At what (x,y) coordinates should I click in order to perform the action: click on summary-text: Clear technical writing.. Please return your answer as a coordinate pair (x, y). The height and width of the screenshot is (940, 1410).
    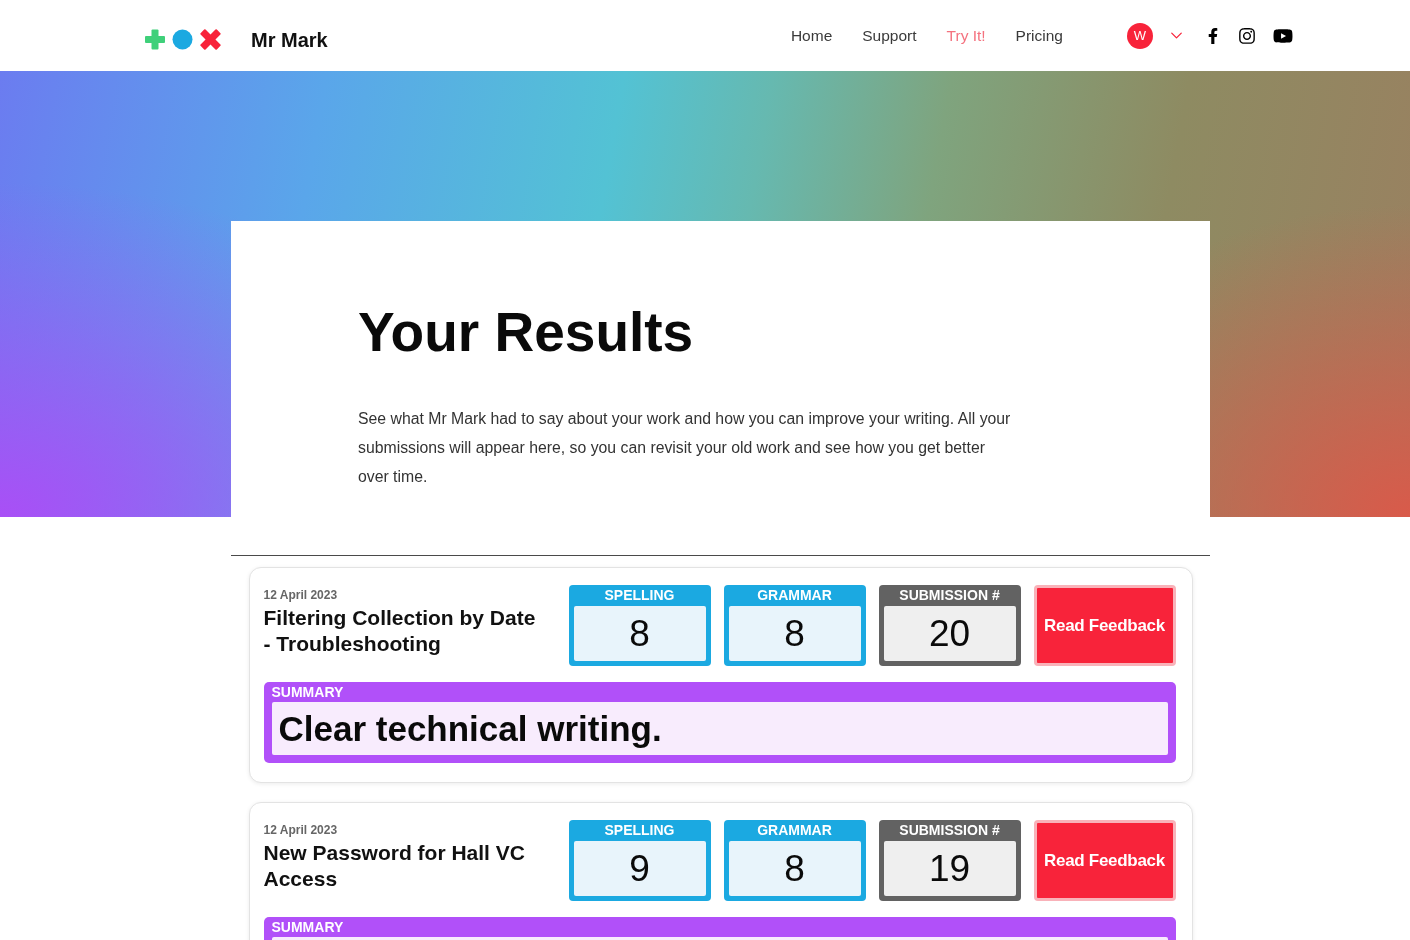
    Looking at the image, I should click on (470, 728).